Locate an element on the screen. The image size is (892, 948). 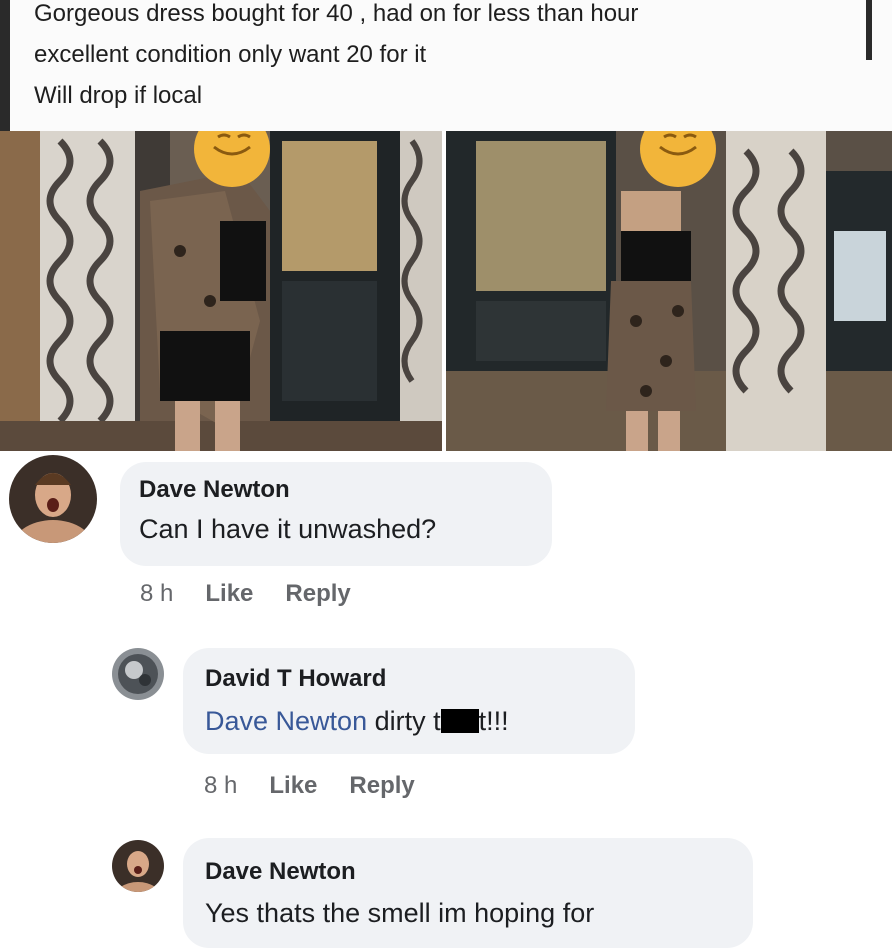
censor-block is located at coordinates (459, 721).